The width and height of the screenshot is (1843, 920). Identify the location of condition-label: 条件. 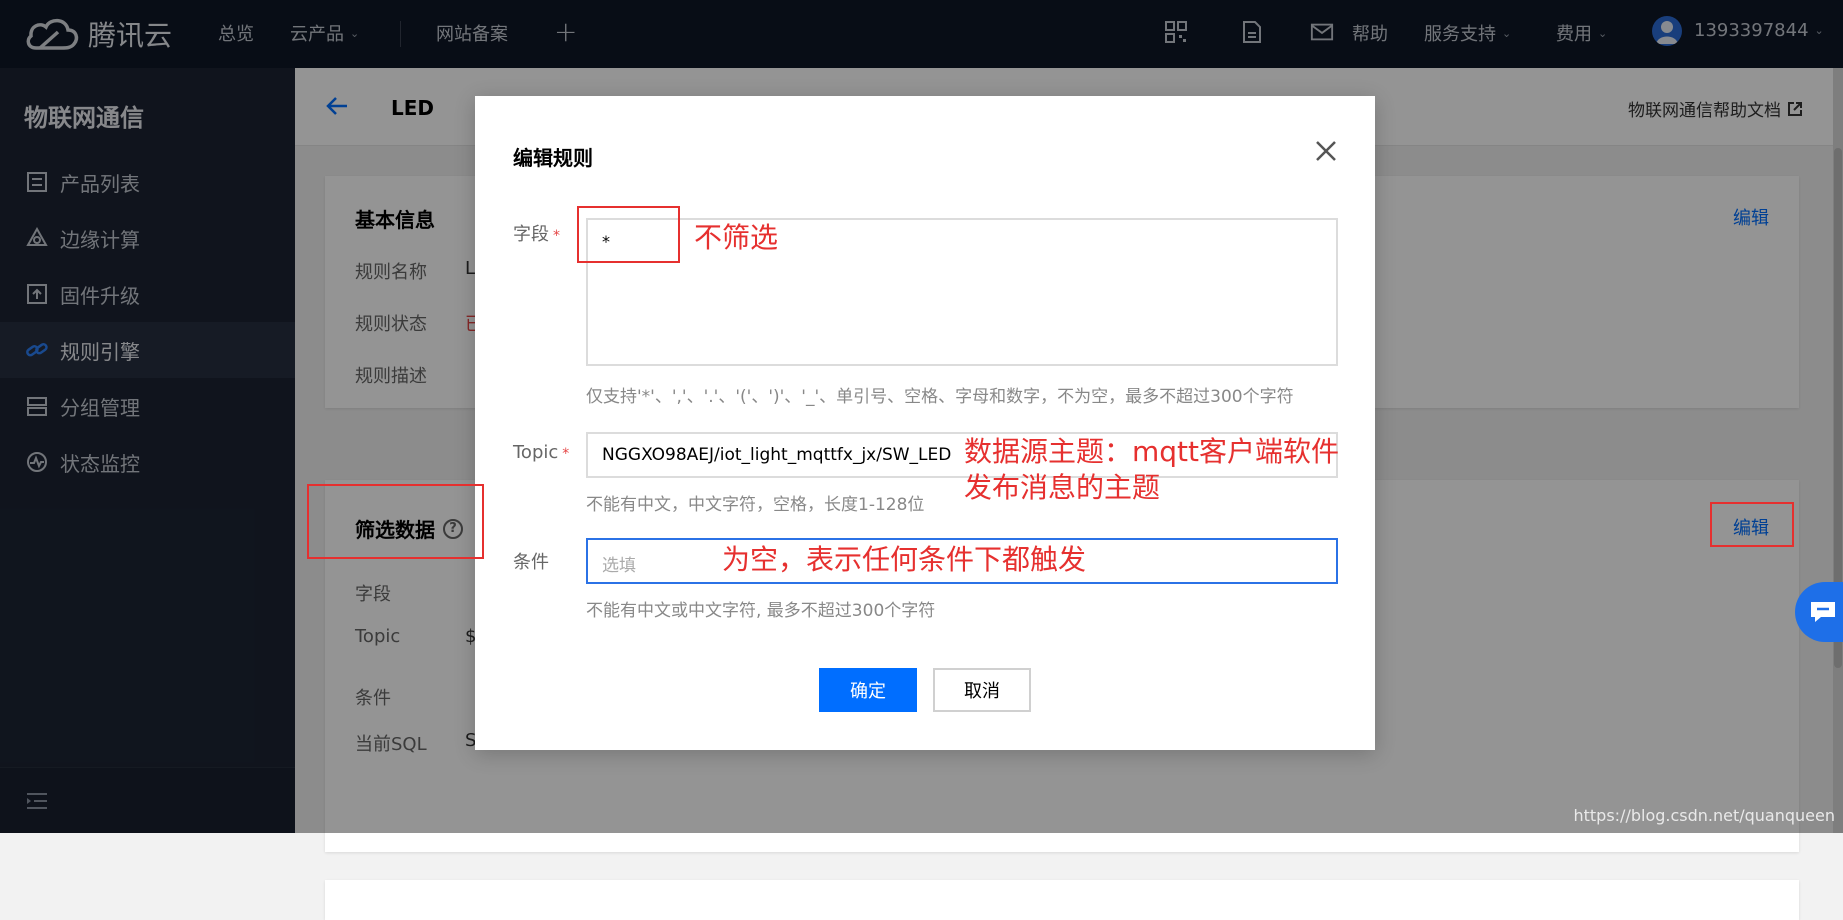
(531, 562).